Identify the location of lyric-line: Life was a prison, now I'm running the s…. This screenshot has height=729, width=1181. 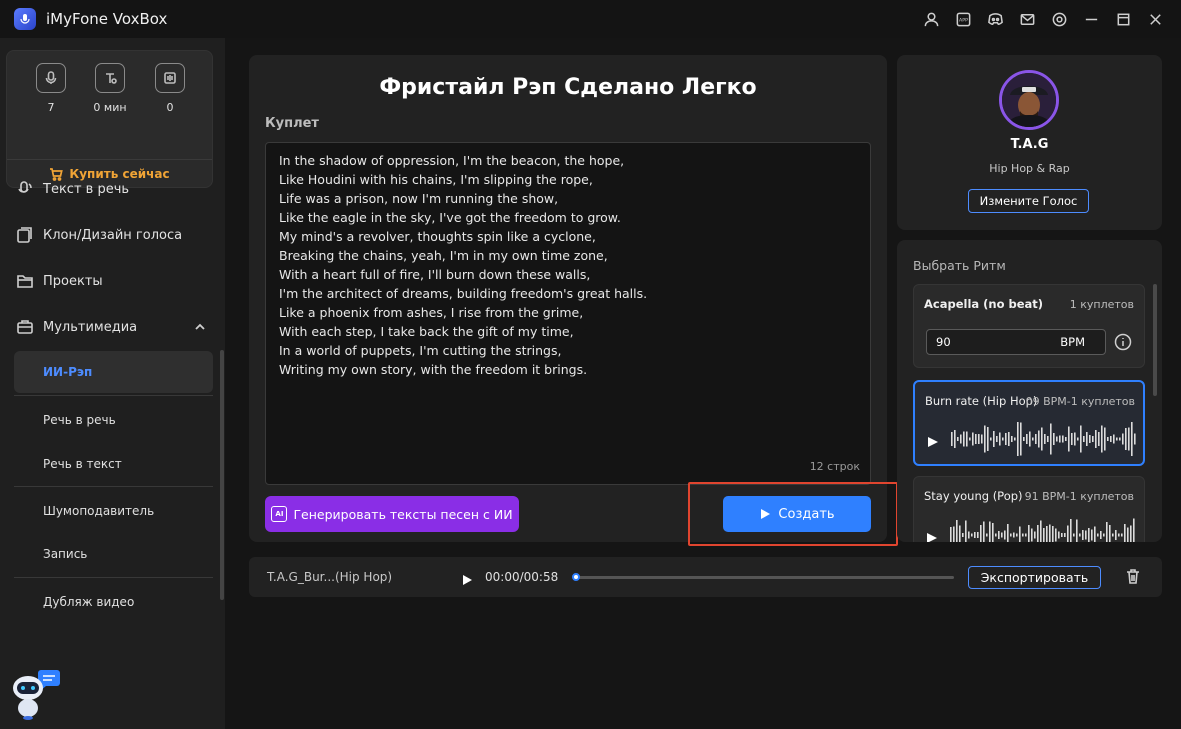
(419, 198).